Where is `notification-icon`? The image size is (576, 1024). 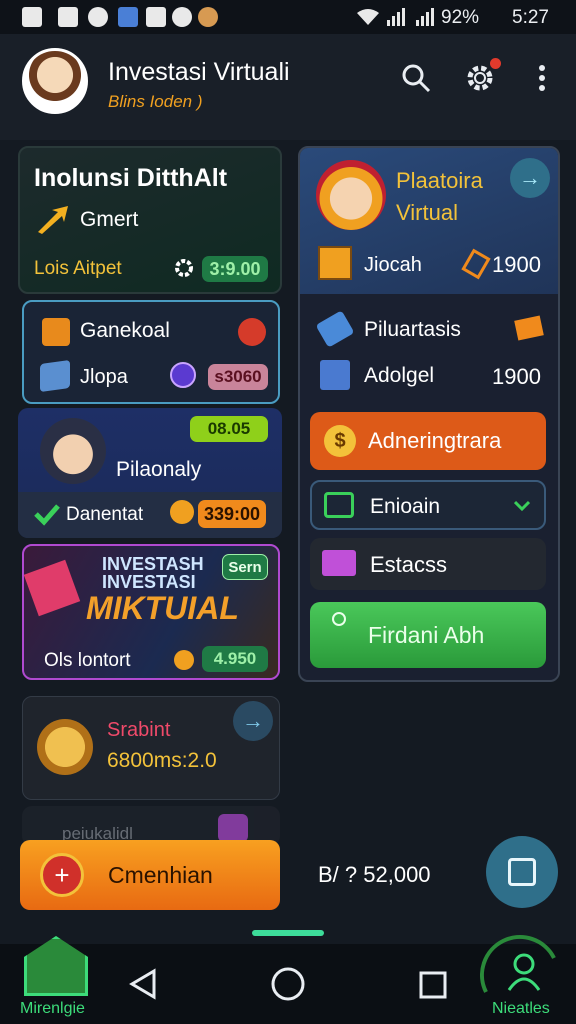 notification-icon is located at coordinates (32, 17).